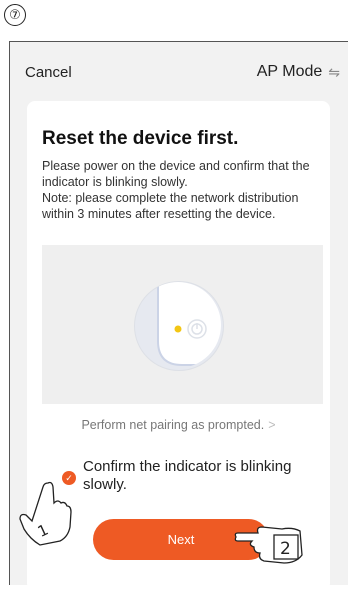 Image resolution: width=348 pixels, height=591 pixels. I want to click on ap-mode-switch: AP Mode ⇋, so click(298, 72).